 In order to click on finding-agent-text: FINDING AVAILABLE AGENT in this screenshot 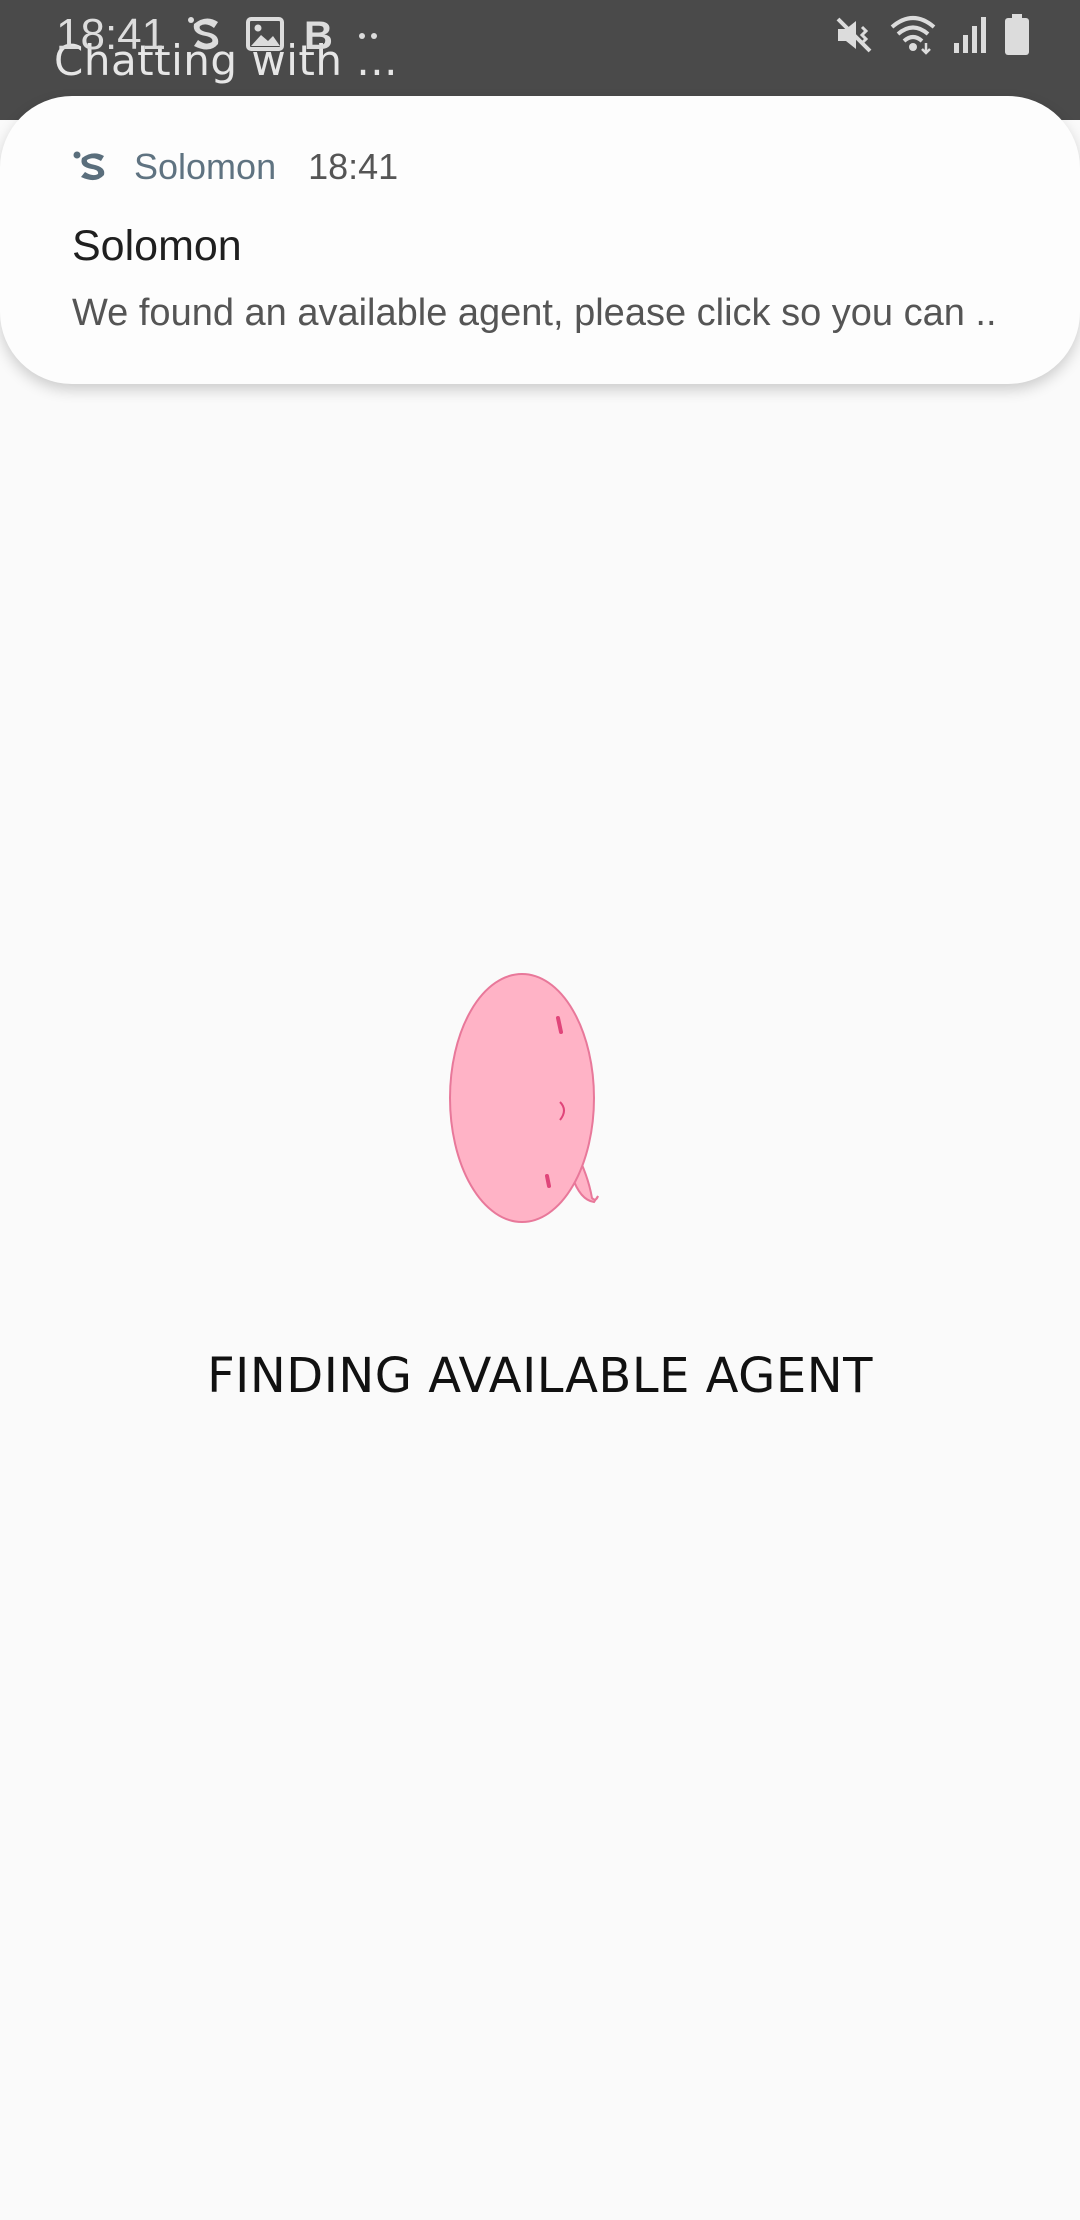, I will do `click(540, 1376)`.